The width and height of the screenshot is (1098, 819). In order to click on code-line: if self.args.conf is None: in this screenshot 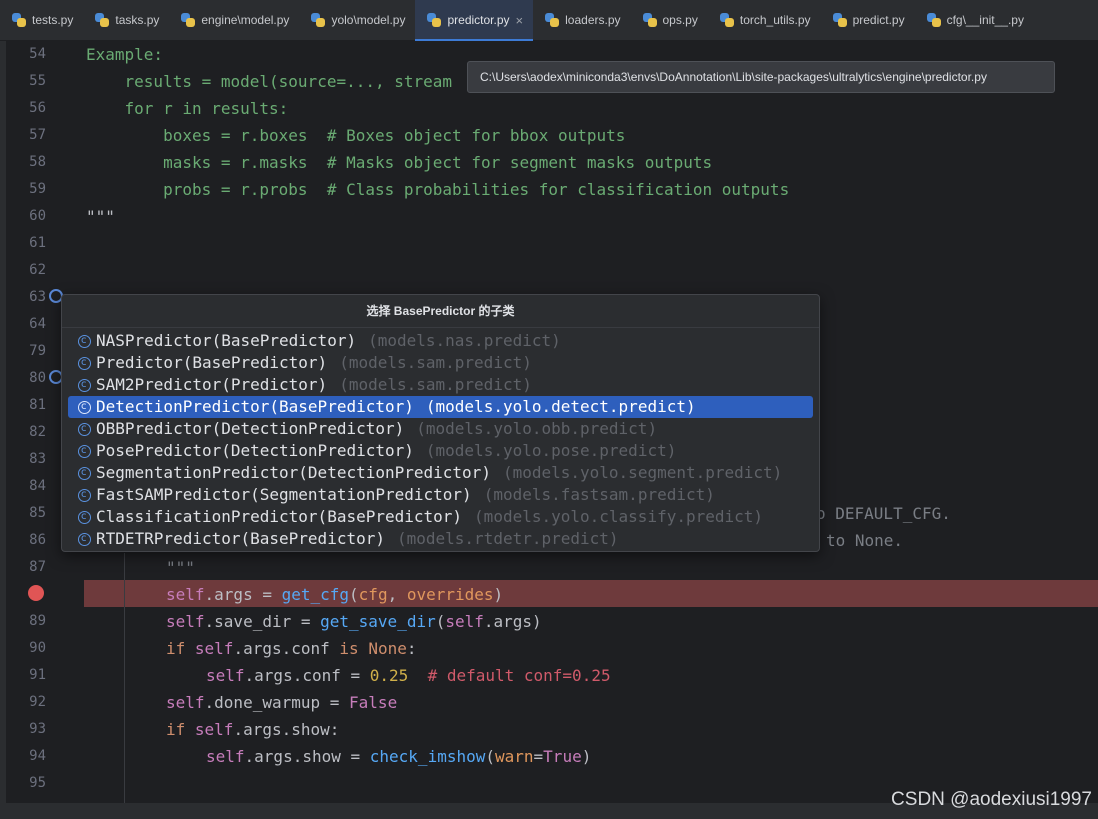, I will do `click(291, 648)`.